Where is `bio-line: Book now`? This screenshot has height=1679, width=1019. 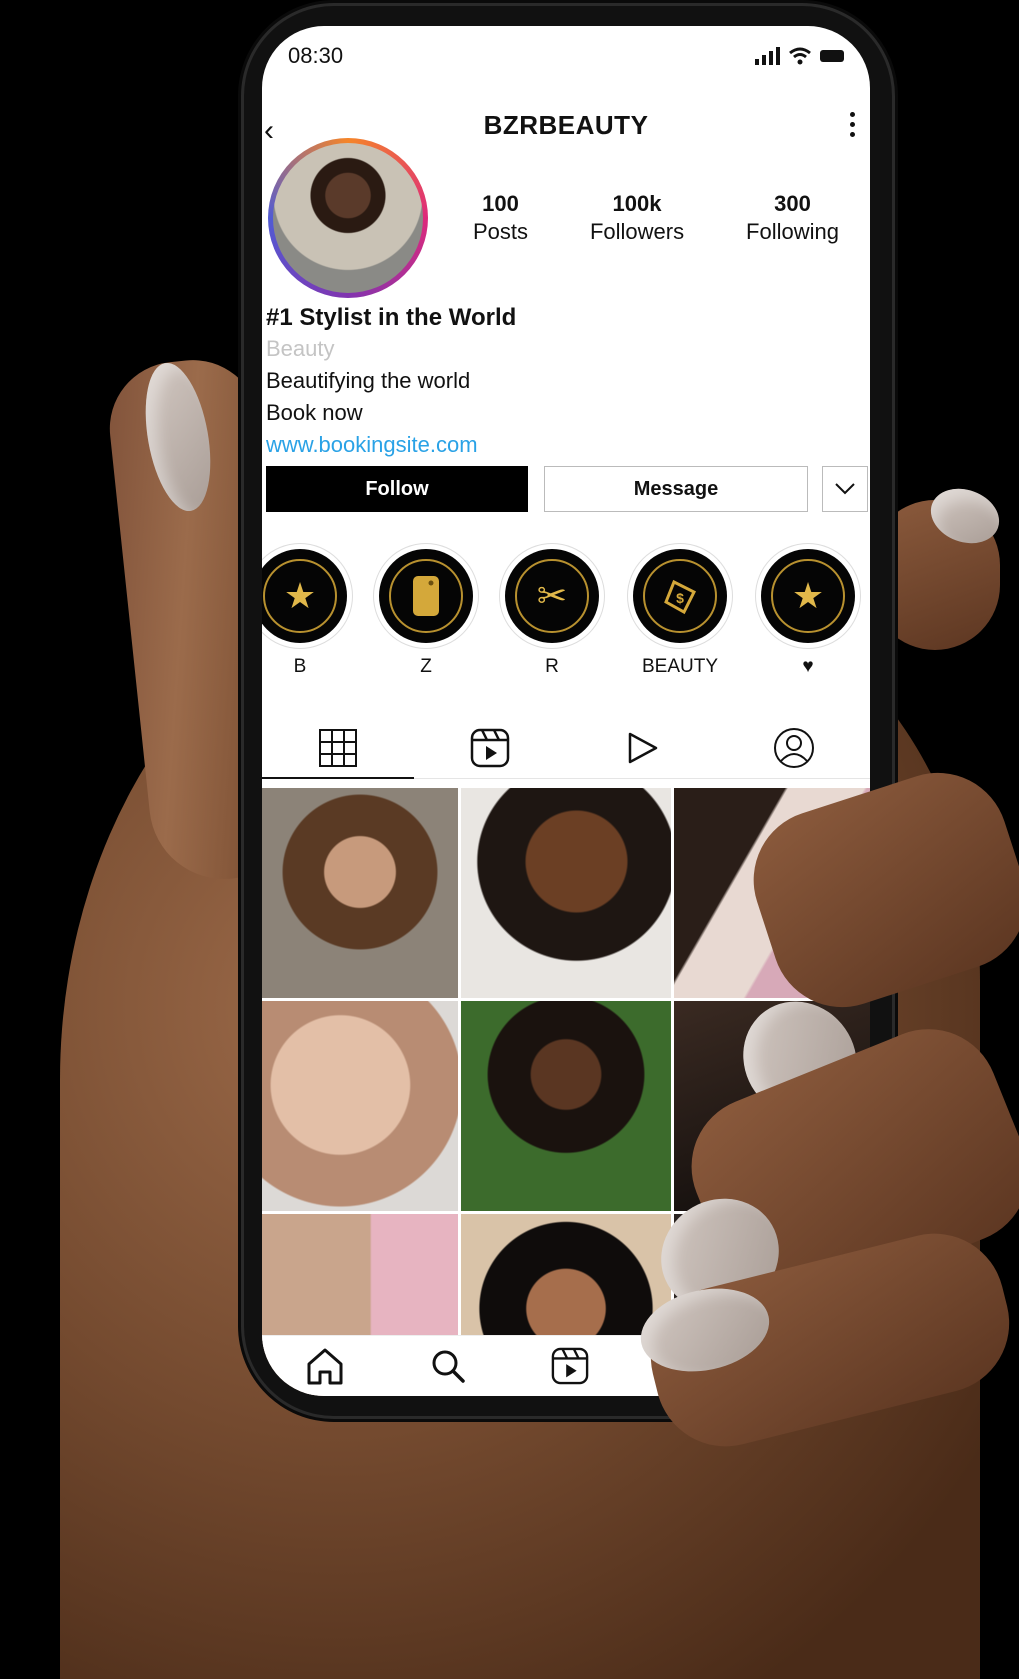 bio-line: Book now is located at coordinates (314, 412).